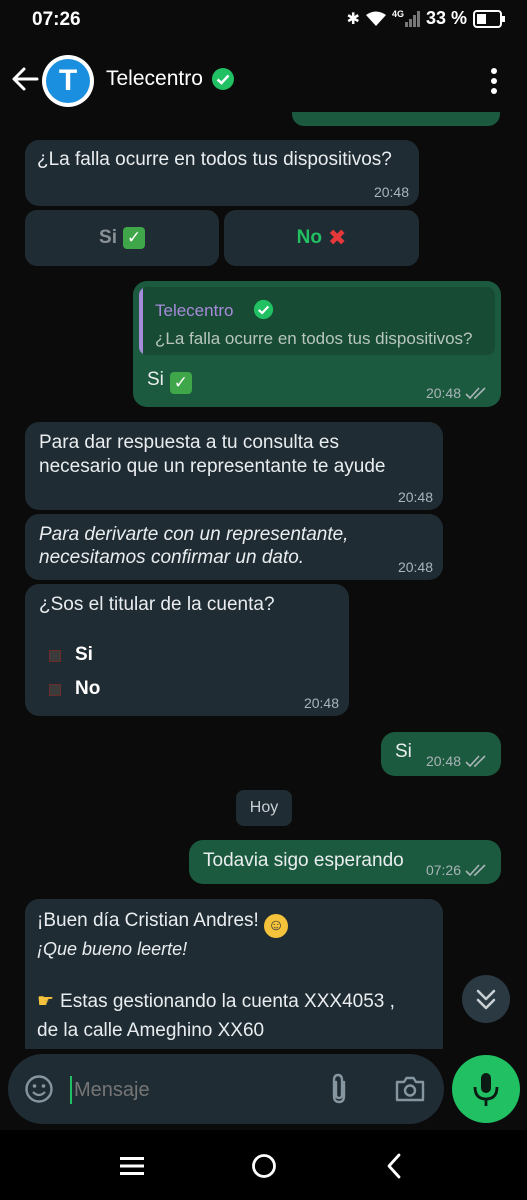  What do you see at coordinates (155, 379) in the screenshot?
I see `message-text-content: Si` at bounding box center [155, 379].